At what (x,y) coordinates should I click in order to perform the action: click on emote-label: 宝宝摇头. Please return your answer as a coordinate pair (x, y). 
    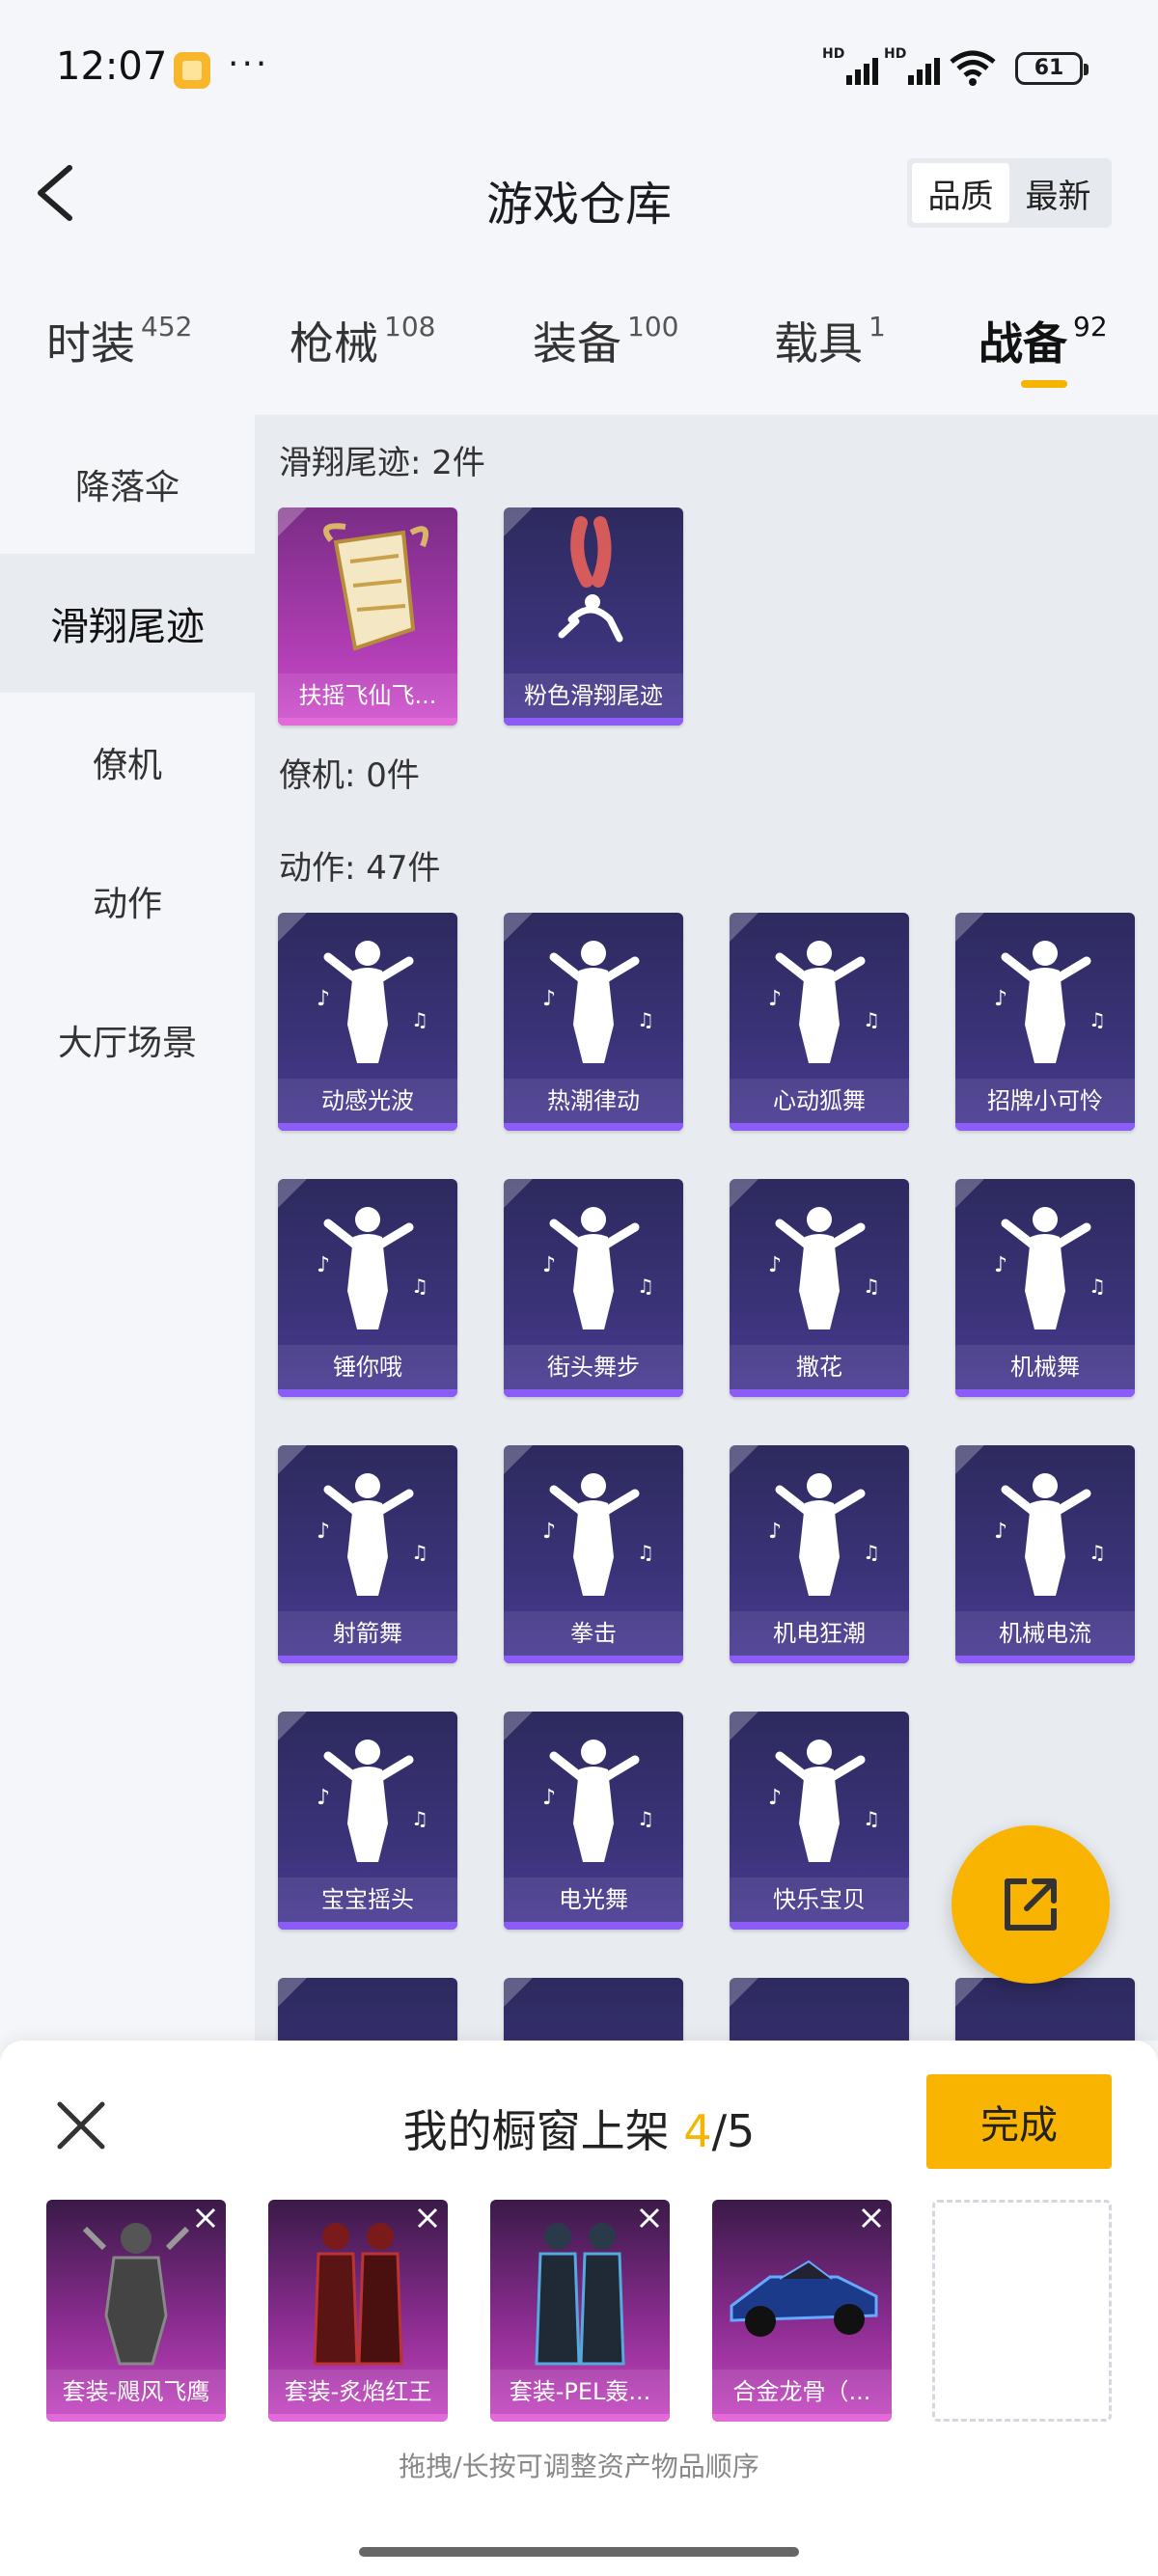
    Looking at the image, I should click on (367, 1899).